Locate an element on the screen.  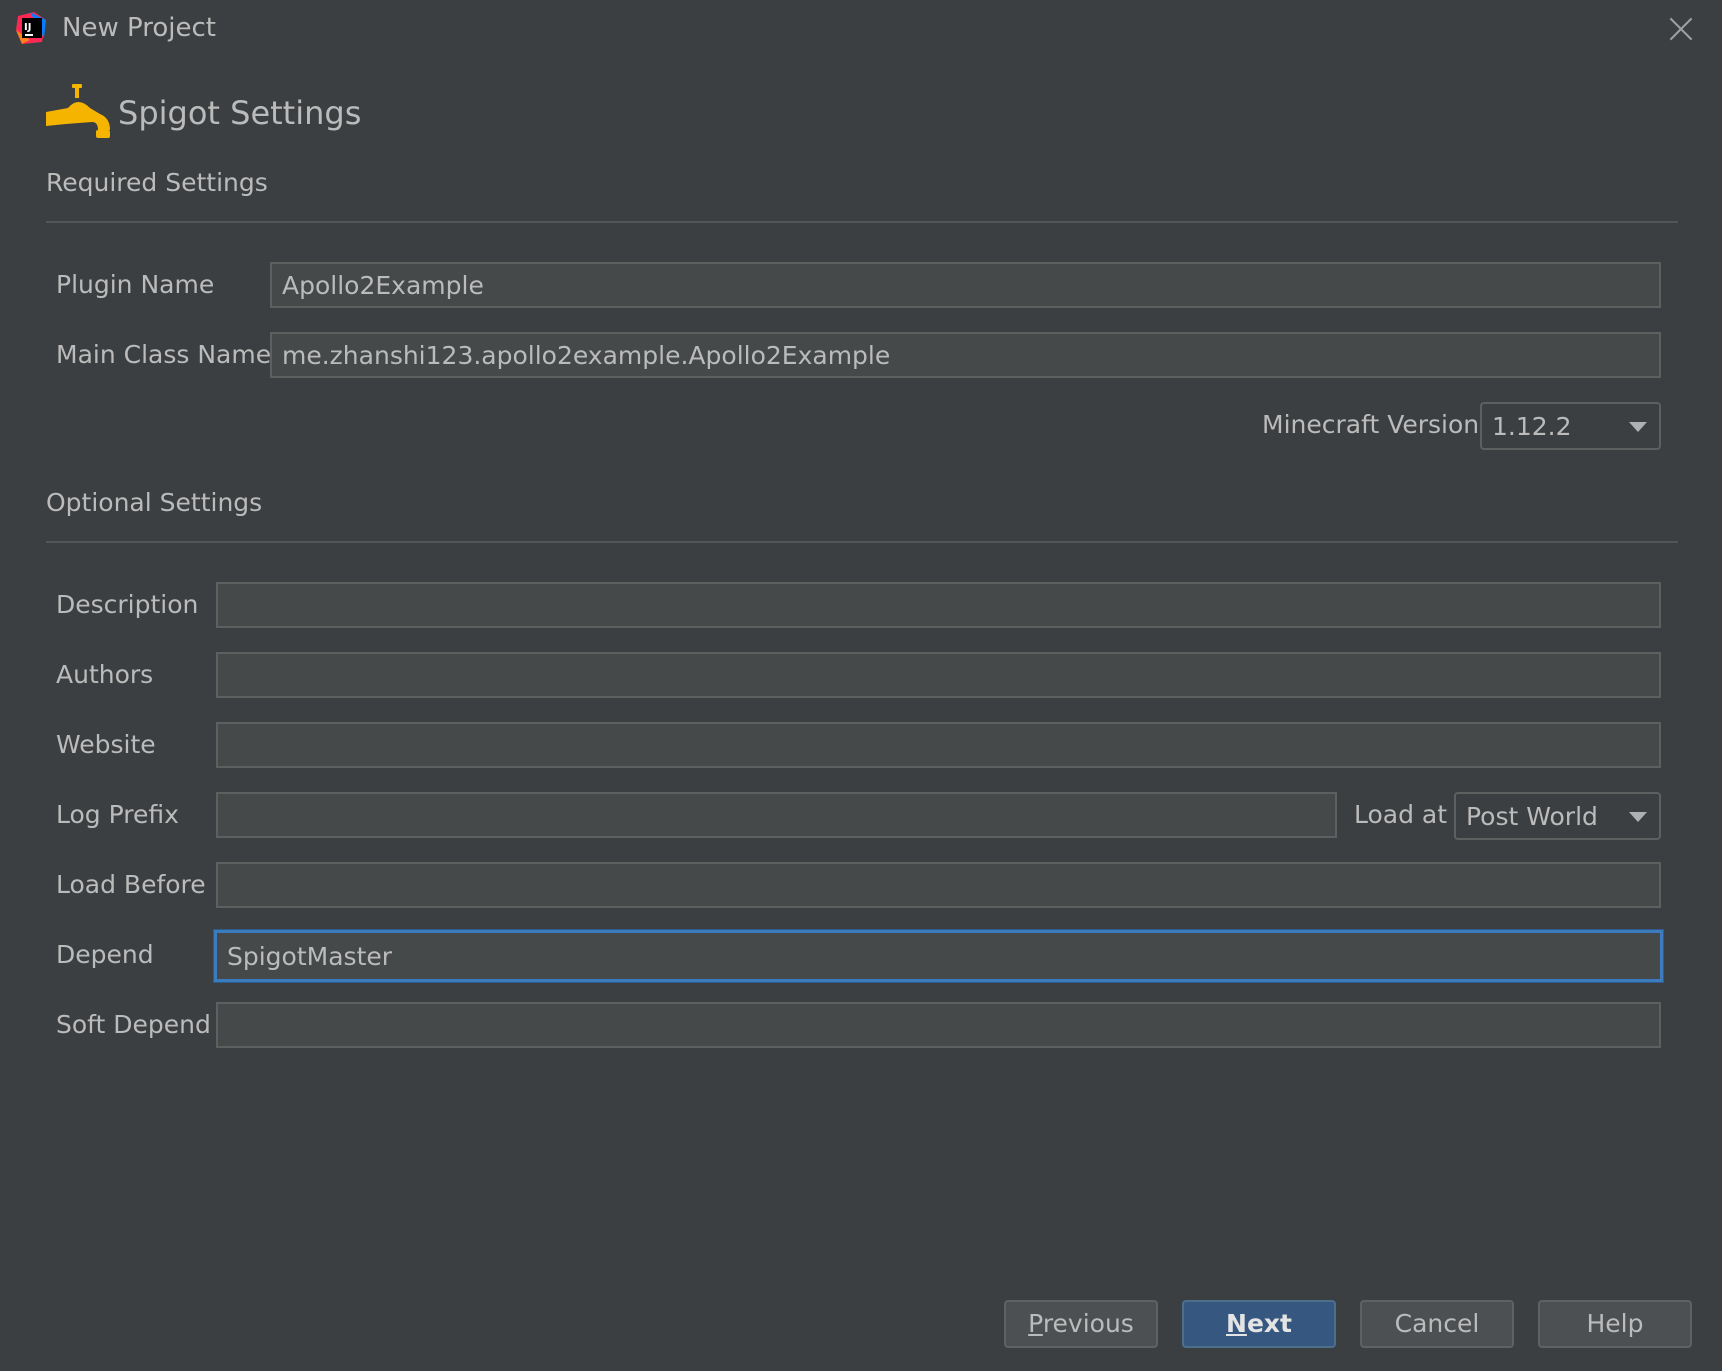
optional-separator is located at coordinates (862, 542).